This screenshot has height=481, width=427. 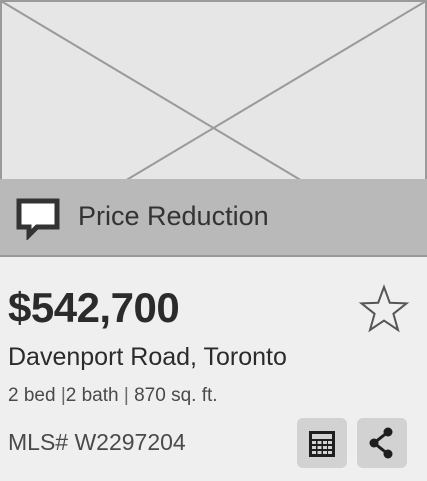 I want to click on share-button, so click(x=382, y=443).